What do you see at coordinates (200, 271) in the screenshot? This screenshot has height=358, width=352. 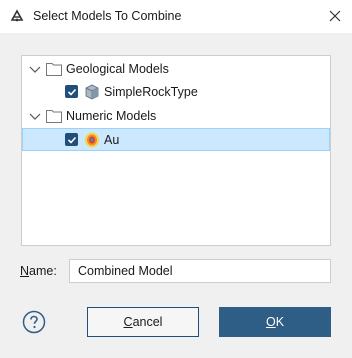 I see `name-input` at bounding box center [200, 271].